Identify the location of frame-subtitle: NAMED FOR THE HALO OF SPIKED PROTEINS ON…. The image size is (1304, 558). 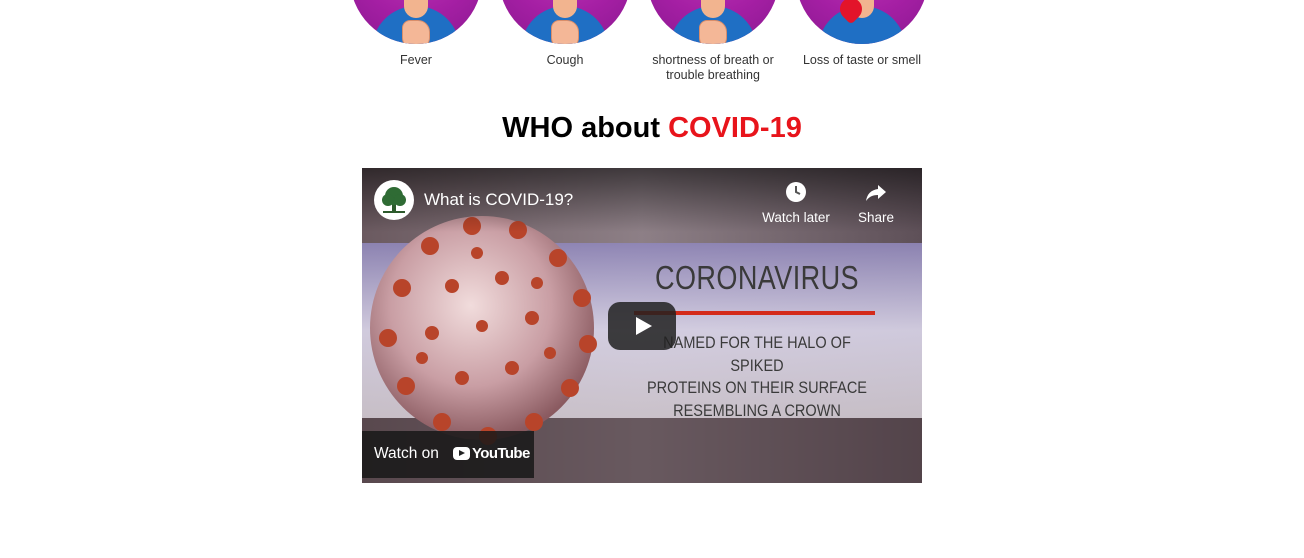
(757, 377).